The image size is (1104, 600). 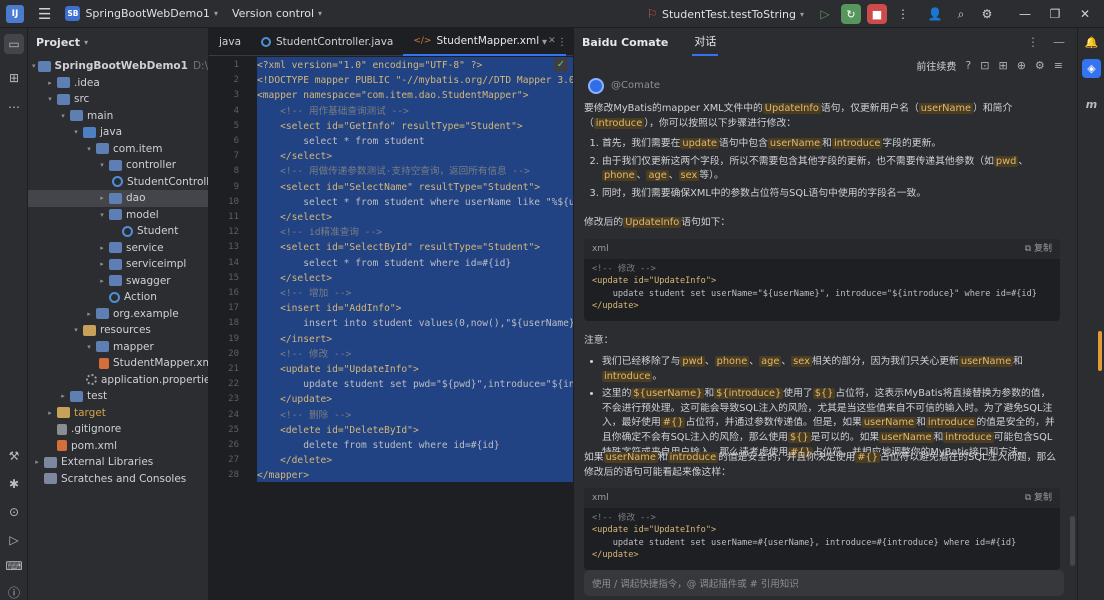 I want to click on version-control-menu: Version control, so click(x=273, y=13).